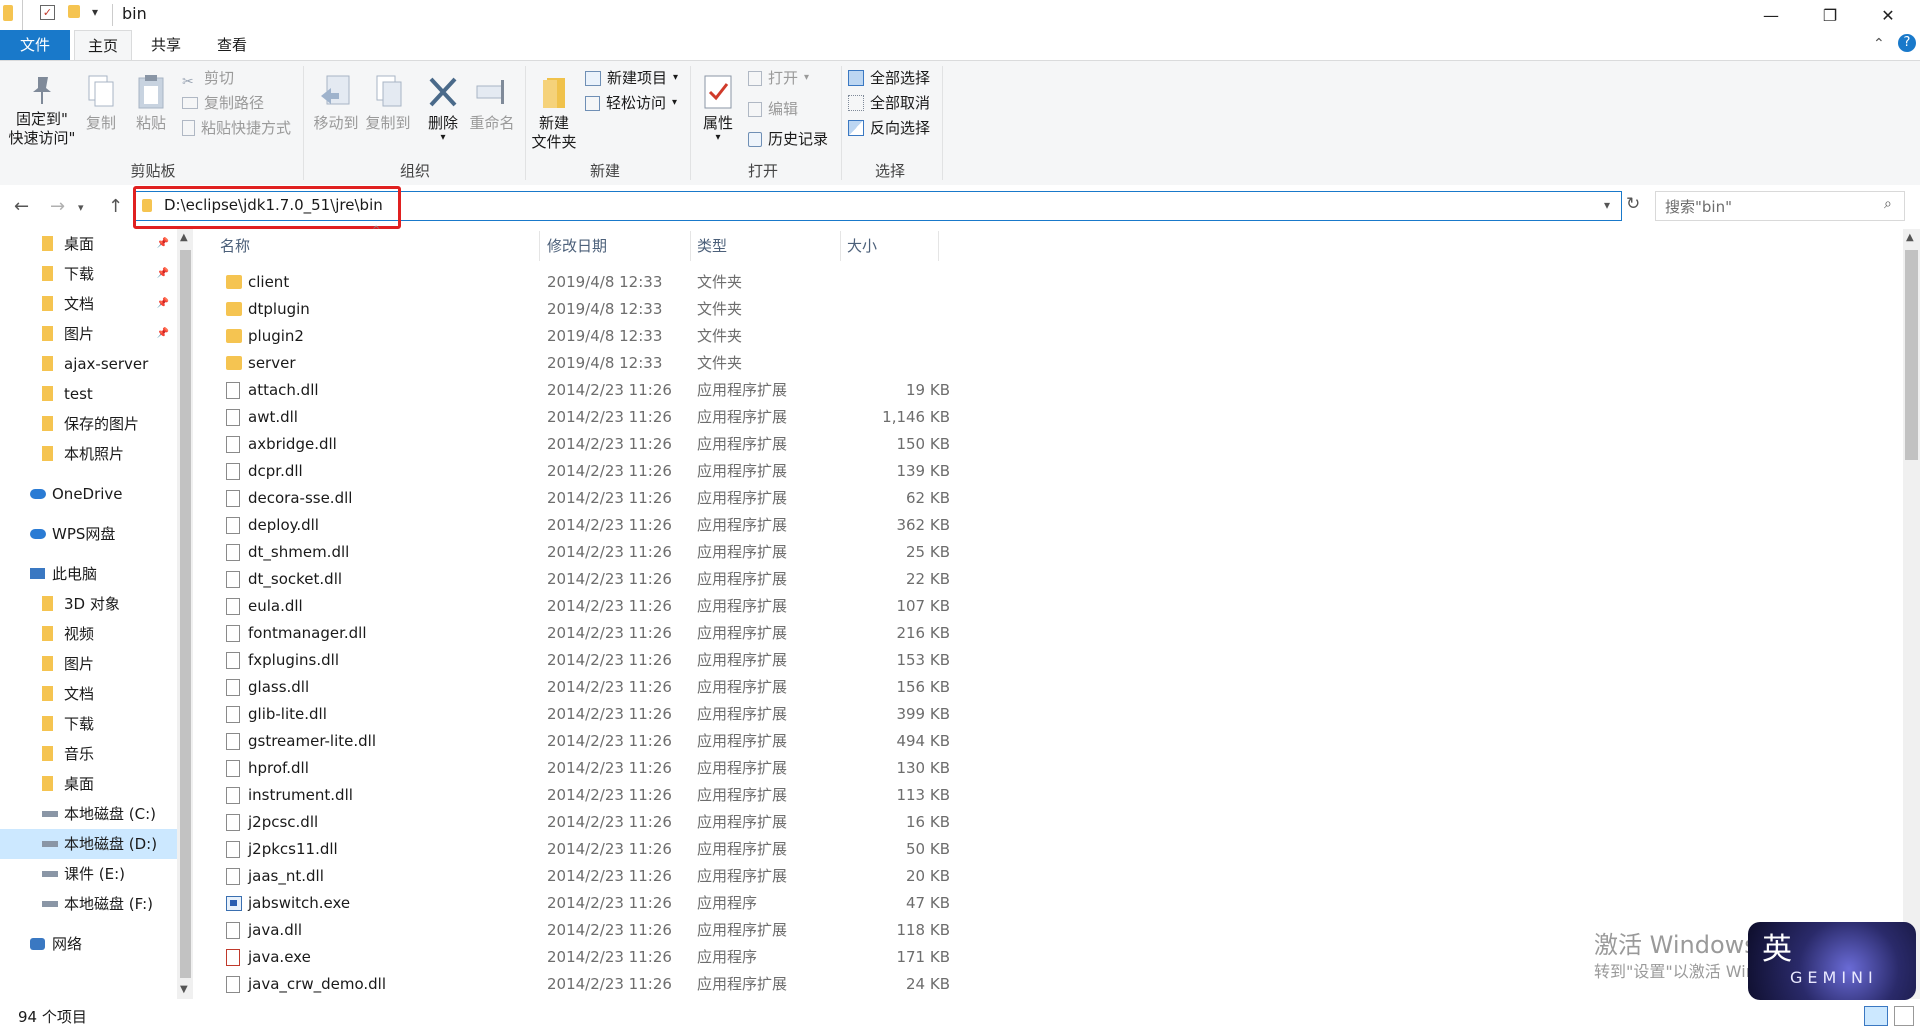 The height and width of the screenshot is (1029, 1920). I want to click on file-row: dtplugin 2019/4/8 12:33 文件夹, so click(578, 309).